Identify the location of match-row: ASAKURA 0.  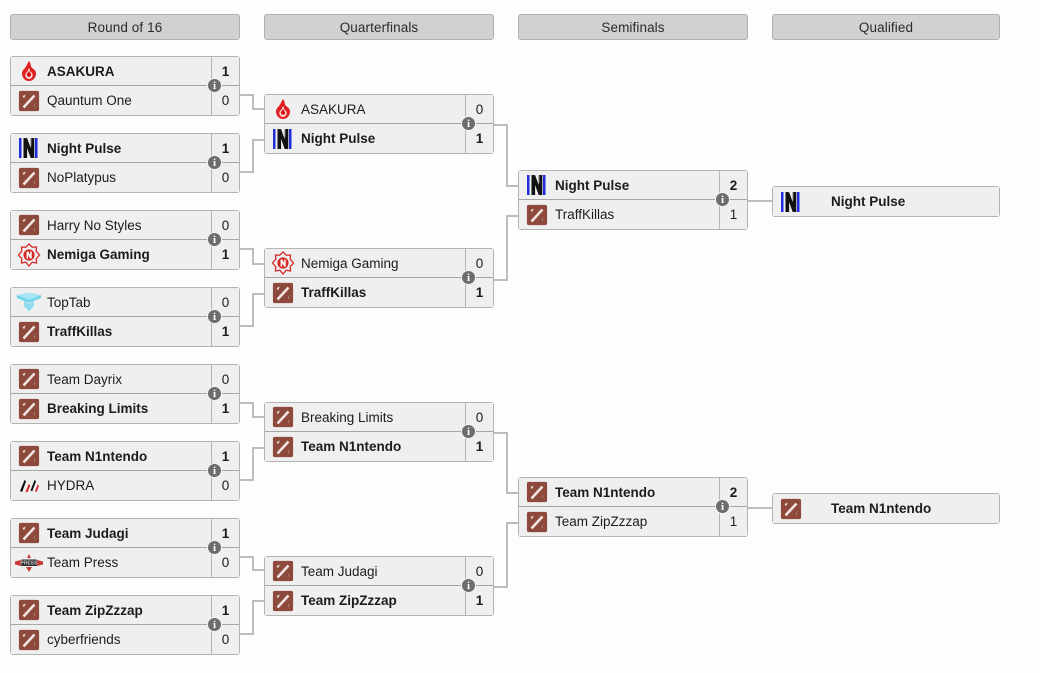
(379, 109).